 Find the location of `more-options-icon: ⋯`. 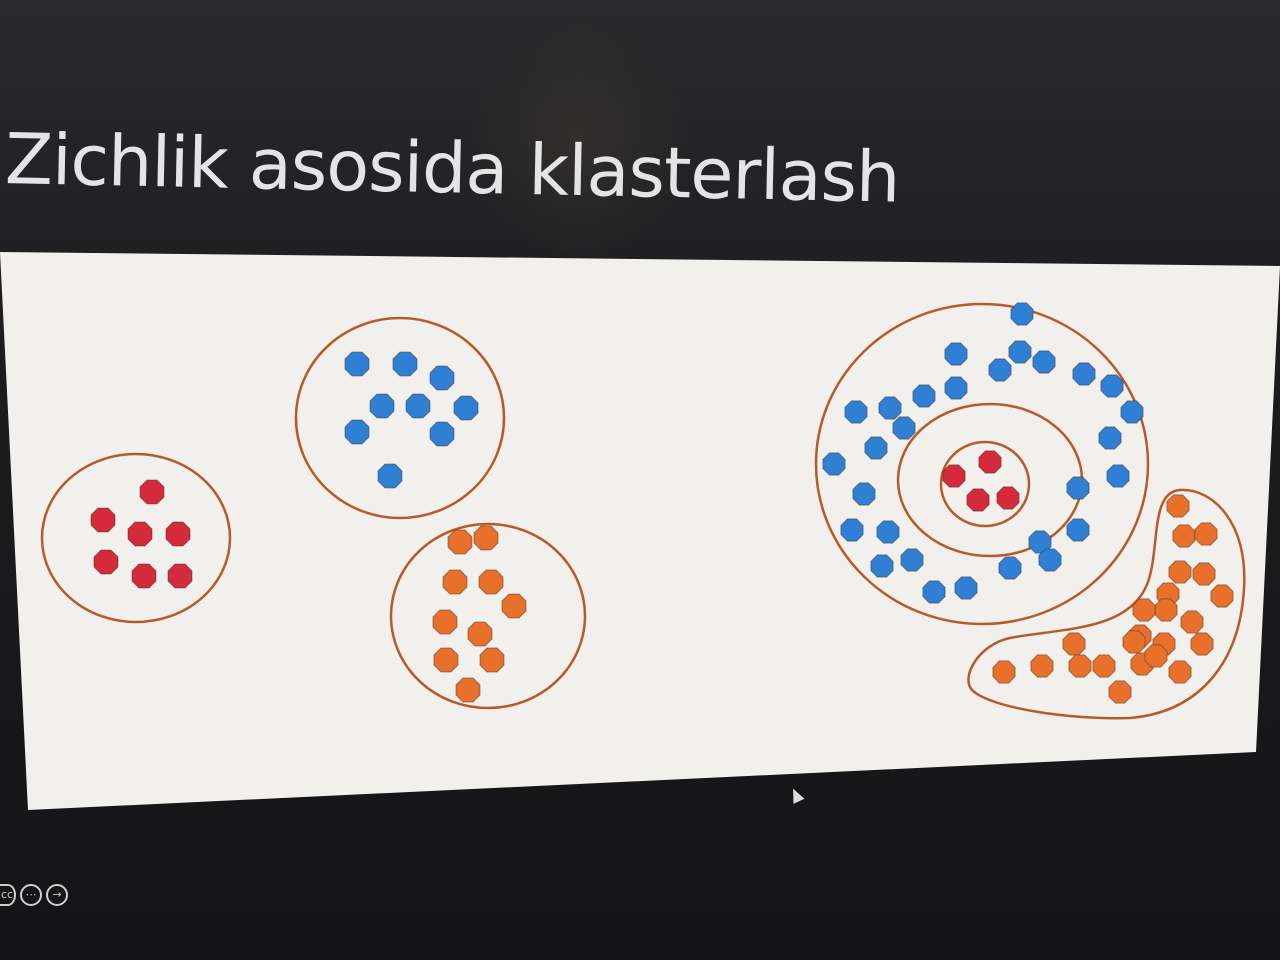

more-options-icon: ⋯ is located at coordinates (31, 895).